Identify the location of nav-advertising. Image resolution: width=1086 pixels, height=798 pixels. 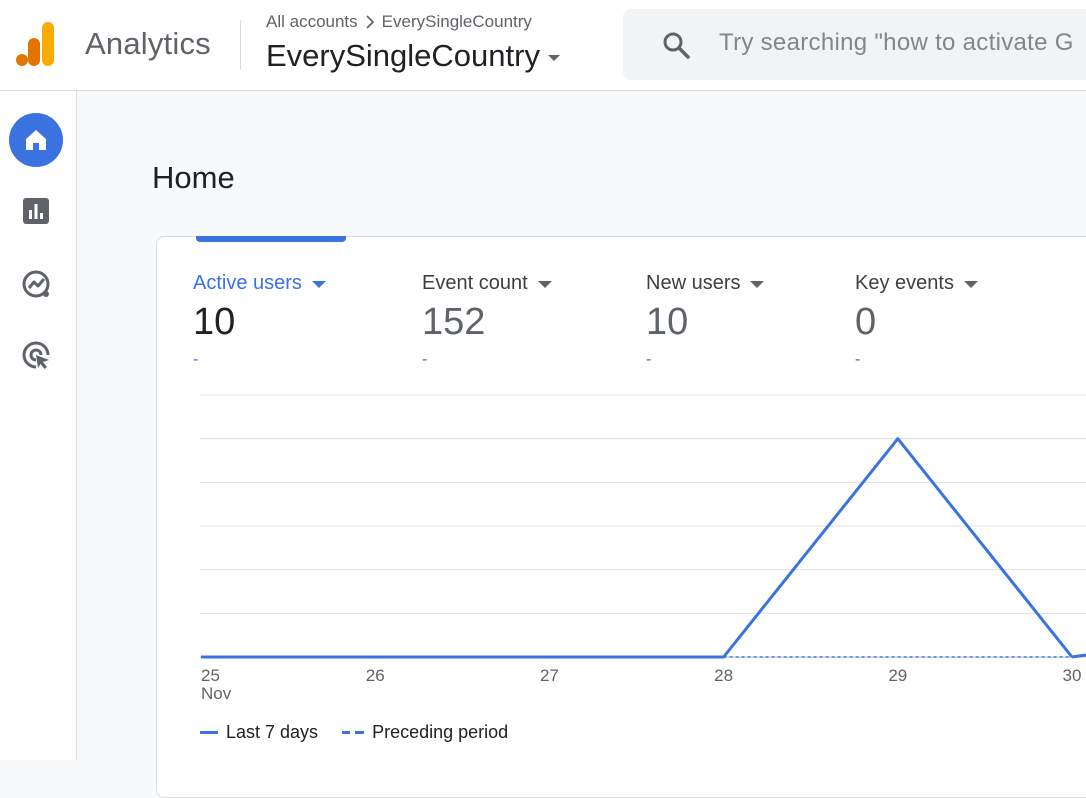
(36, 355).